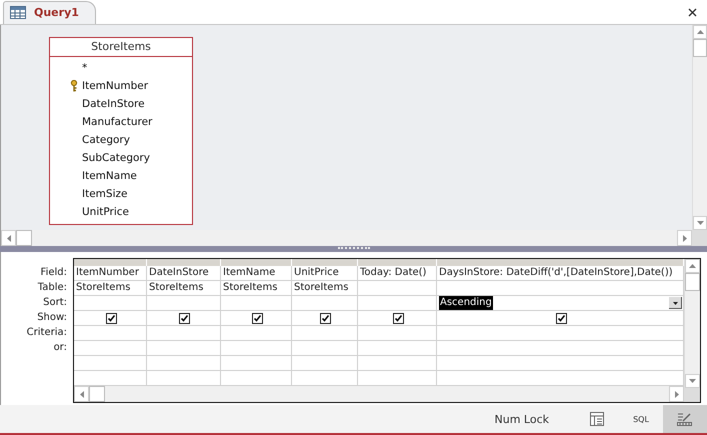  What do you see at coordinates (18, 13) in the screenshot?
I see `query-icon` at bounding box center [18, 13].